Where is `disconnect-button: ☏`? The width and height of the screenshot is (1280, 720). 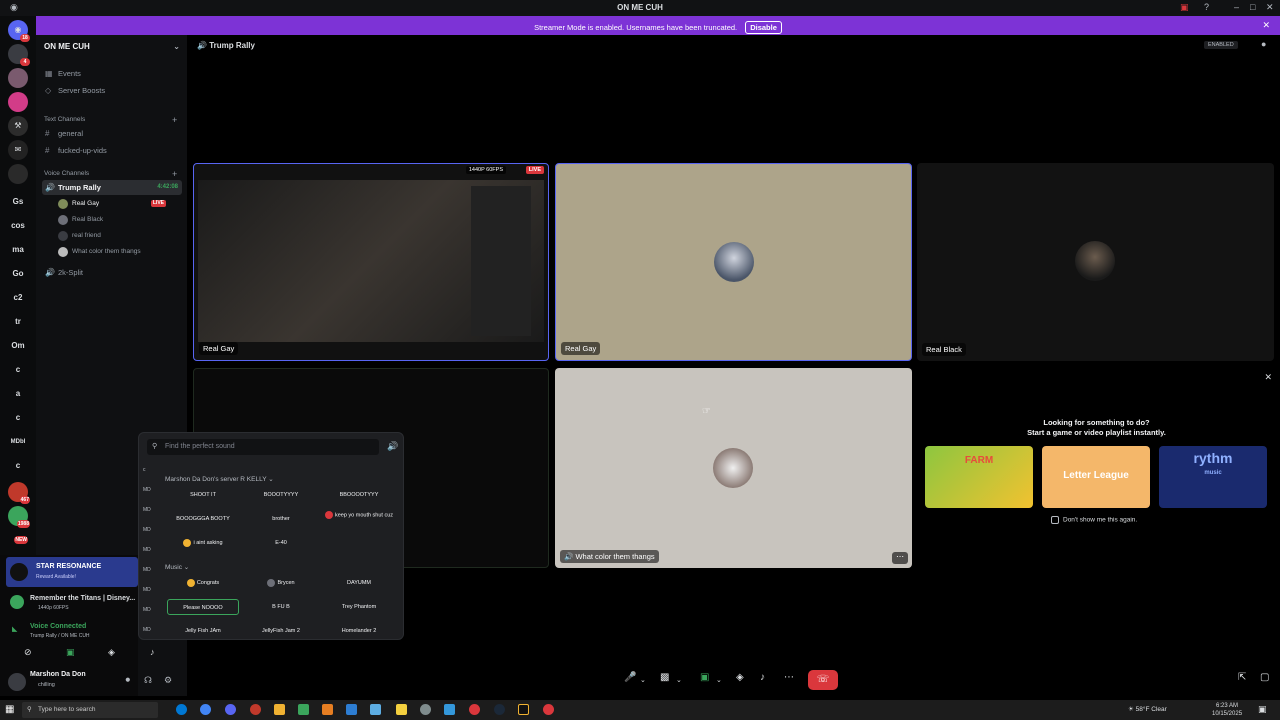 disconnect-button: ☏ is located at coordinates (823, 680).